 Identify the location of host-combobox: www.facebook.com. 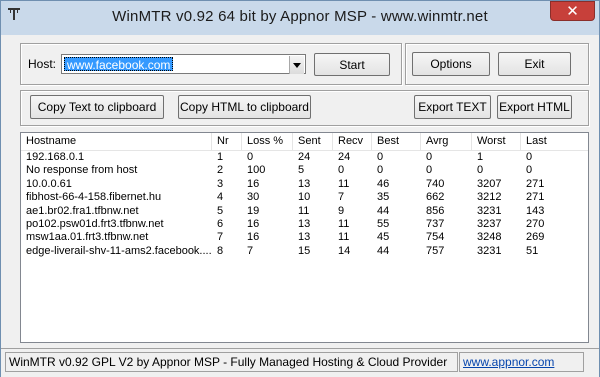
(183, 64).